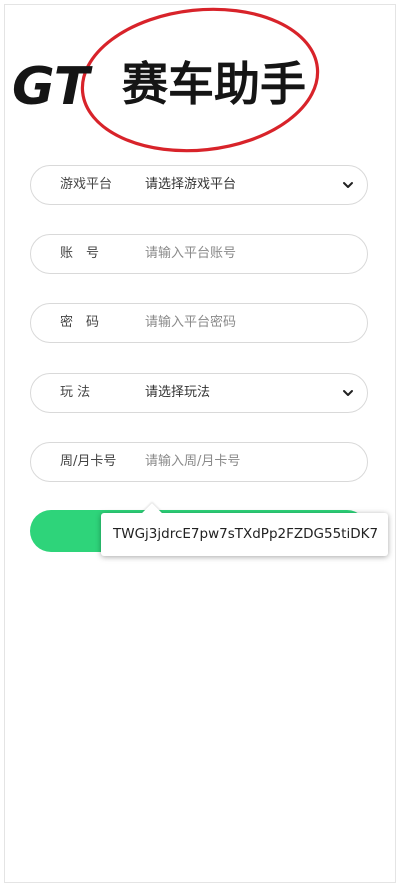 This screenshot has height=886, width=400. I want to click on logo-graphic: GT 赛车助手, so click(166, 80).